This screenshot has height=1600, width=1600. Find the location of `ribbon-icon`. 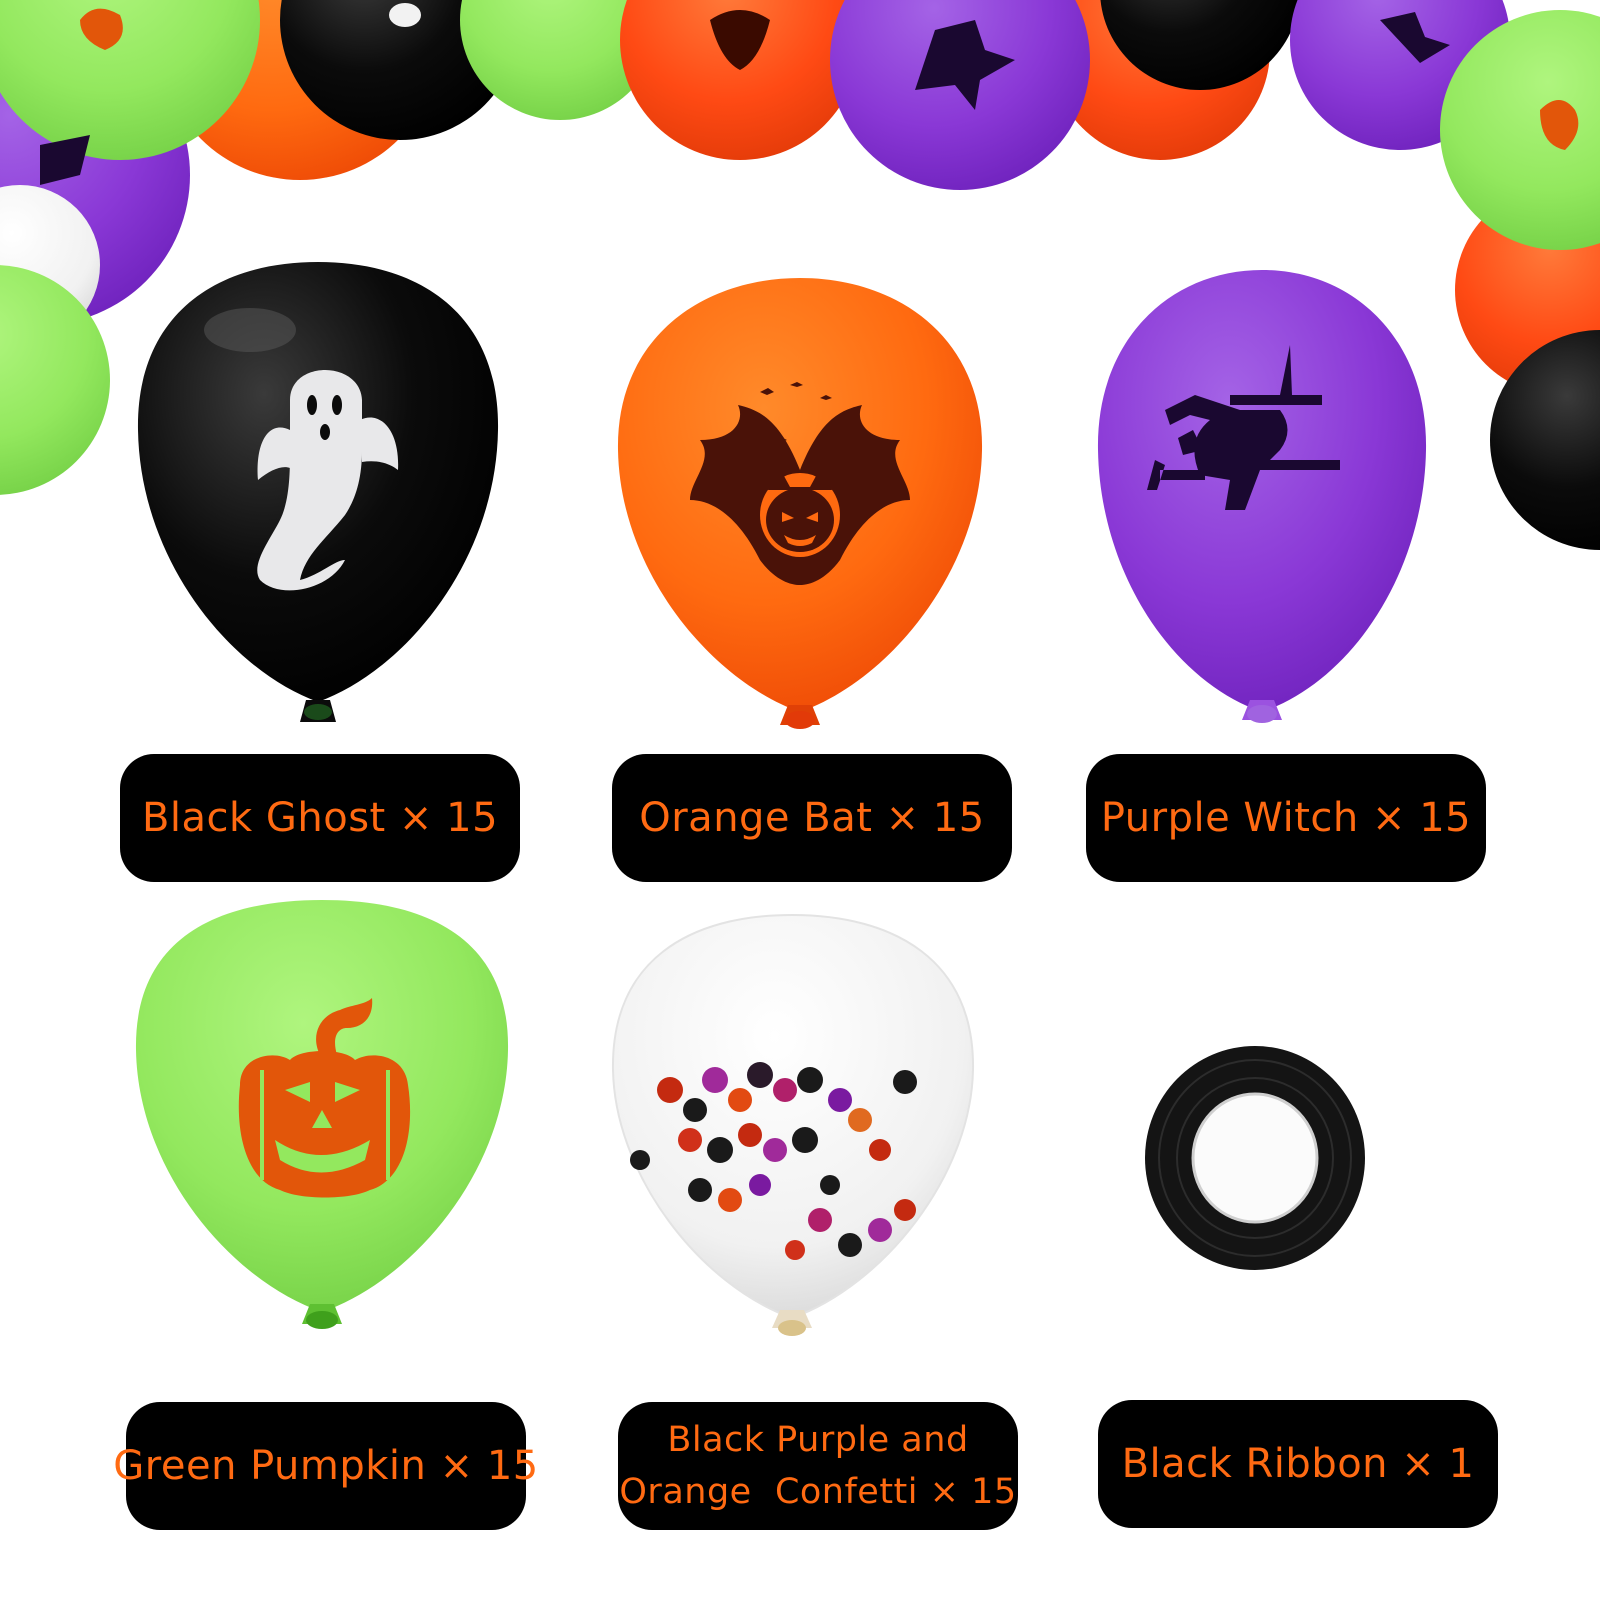

ribbon-icon is located at coordinates (1255, 1158).